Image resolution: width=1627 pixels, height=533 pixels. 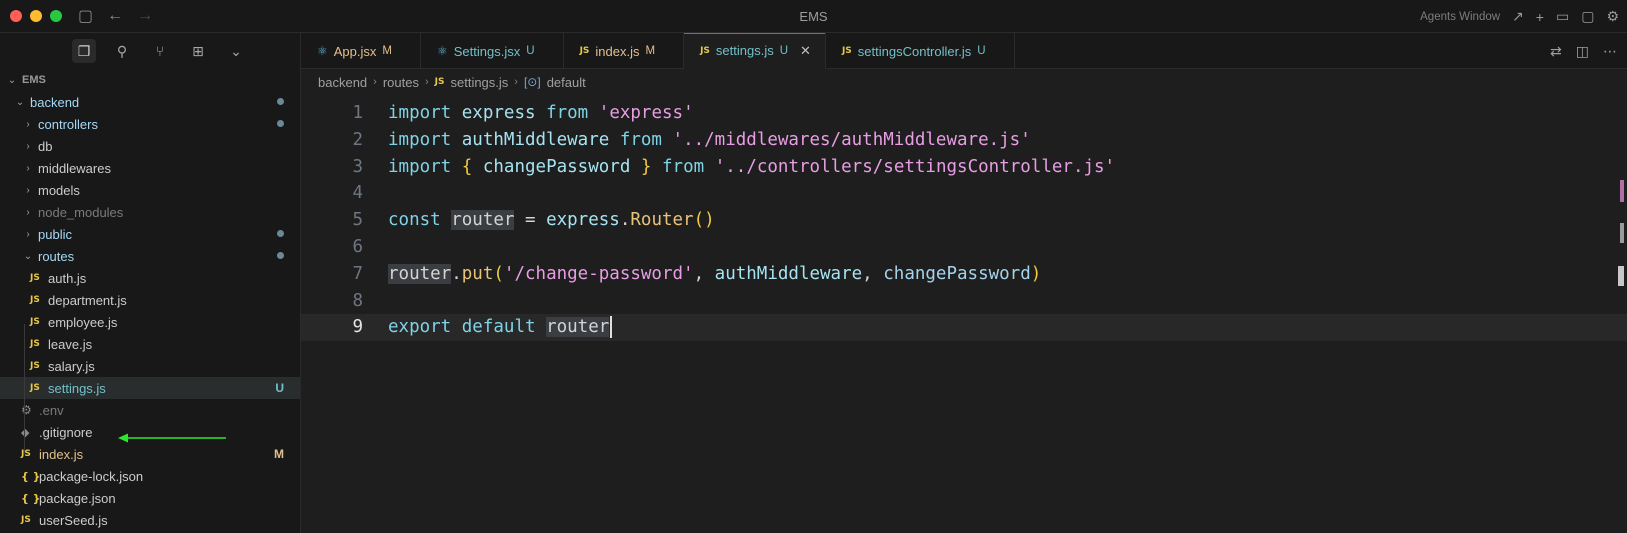 I want to click on editor-tab: JS settingsController.js U, so click(x=920, y=51).